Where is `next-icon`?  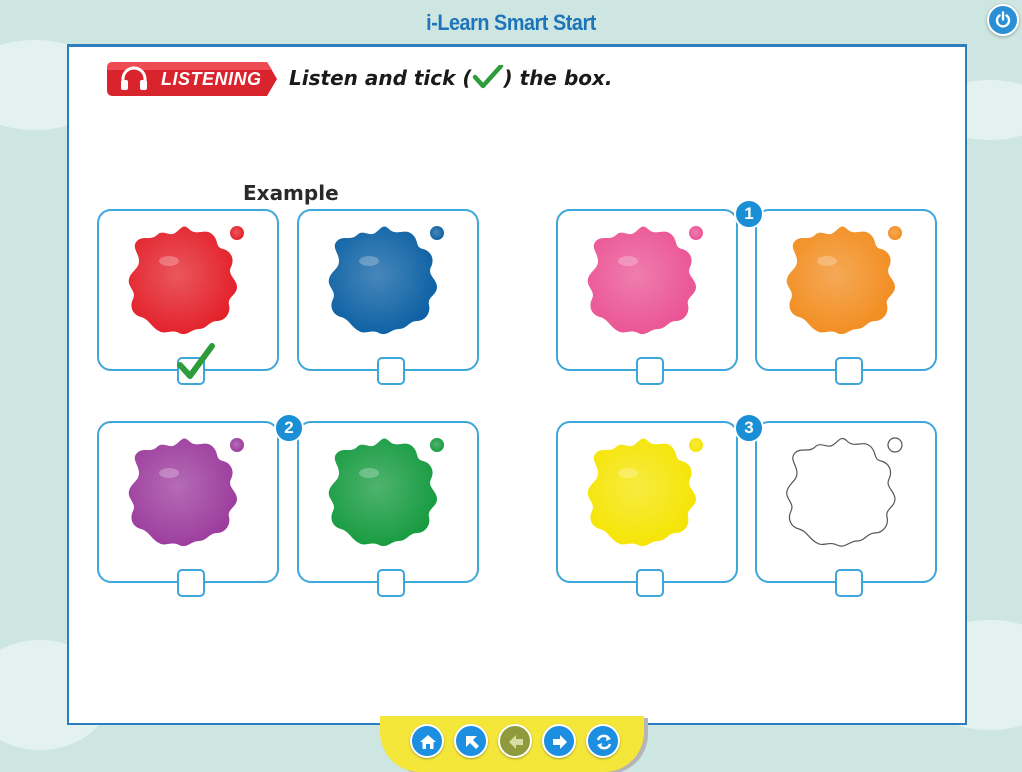 next-icon is located at coordinates (560, 742).